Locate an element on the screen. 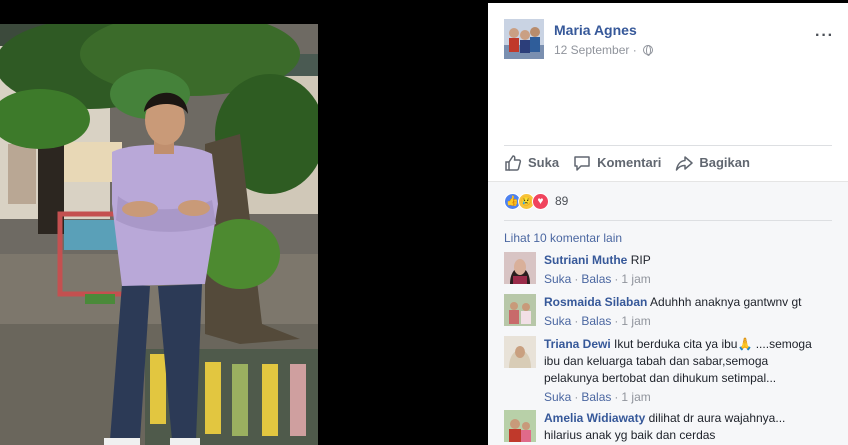 The width and height of the screenshot is (848, 445). reactions-summary: 👍 😢 ♥ 89 is located at coordinates (536, 201).